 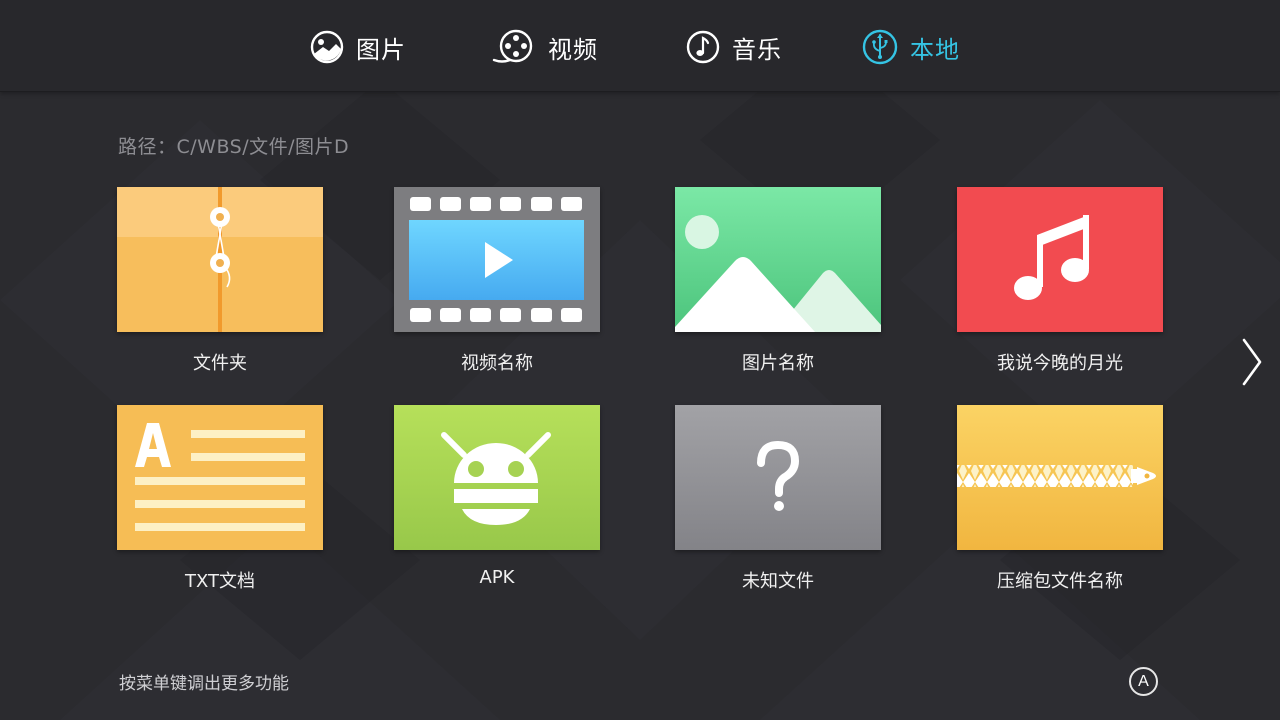 I want to click on file-name: 未知文件, so click(x=778, y=581).